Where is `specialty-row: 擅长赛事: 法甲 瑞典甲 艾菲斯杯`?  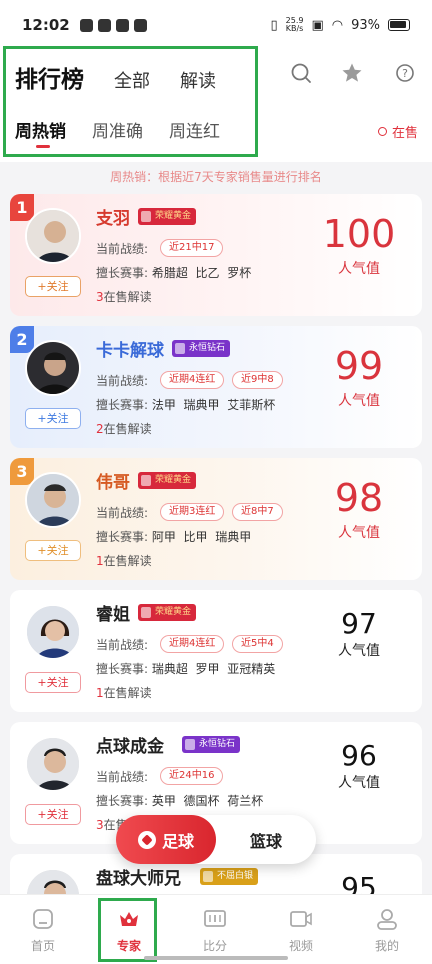
specialty-row: 擅长赛事: 法甲 瑞典甲 艾菲斯杯 is located at coordinates (186, 405).